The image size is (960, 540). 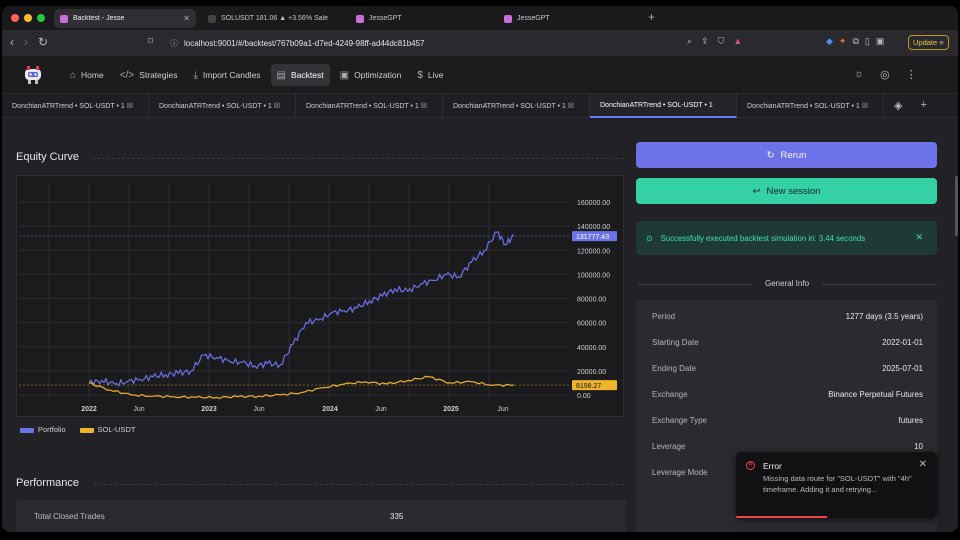 What do you see at coordinates (923, 464) in the screenshot?
I see `close-toast-icon: ✕` at bounding box center [923, 464].